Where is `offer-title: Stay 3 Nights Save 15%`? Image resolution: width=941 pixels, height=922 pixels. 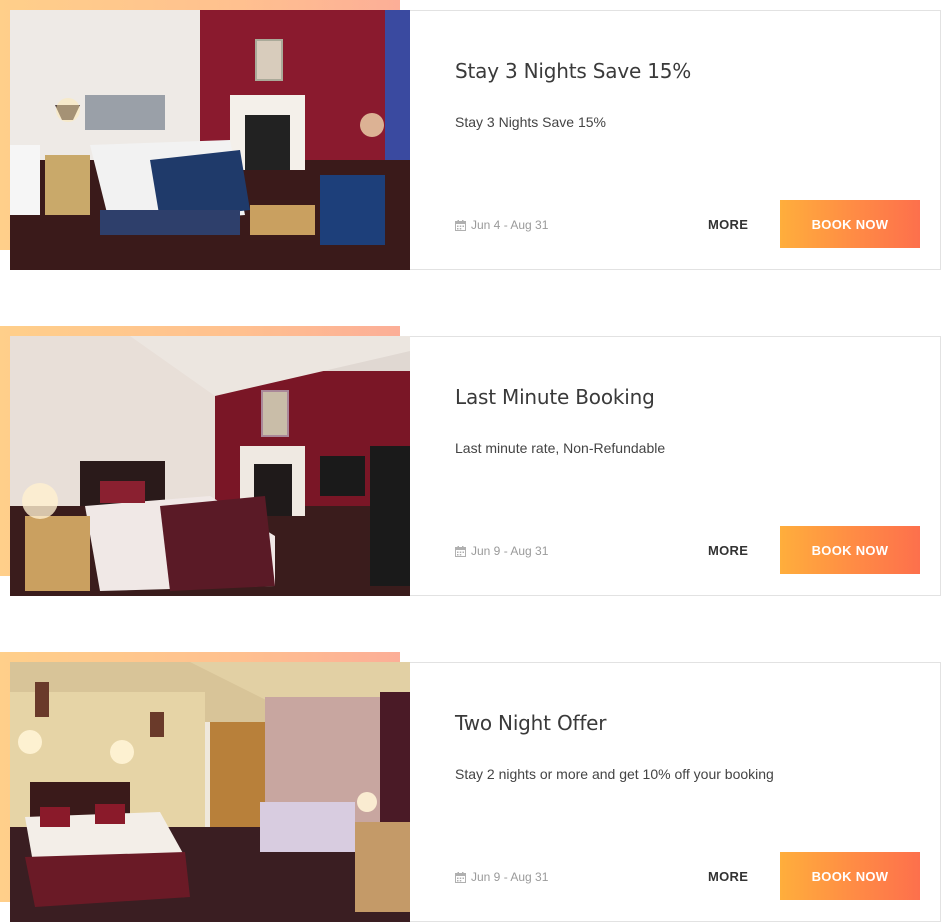
offer-title: Stay 3 Nights Save 15% is located at coordinates (573, 71).